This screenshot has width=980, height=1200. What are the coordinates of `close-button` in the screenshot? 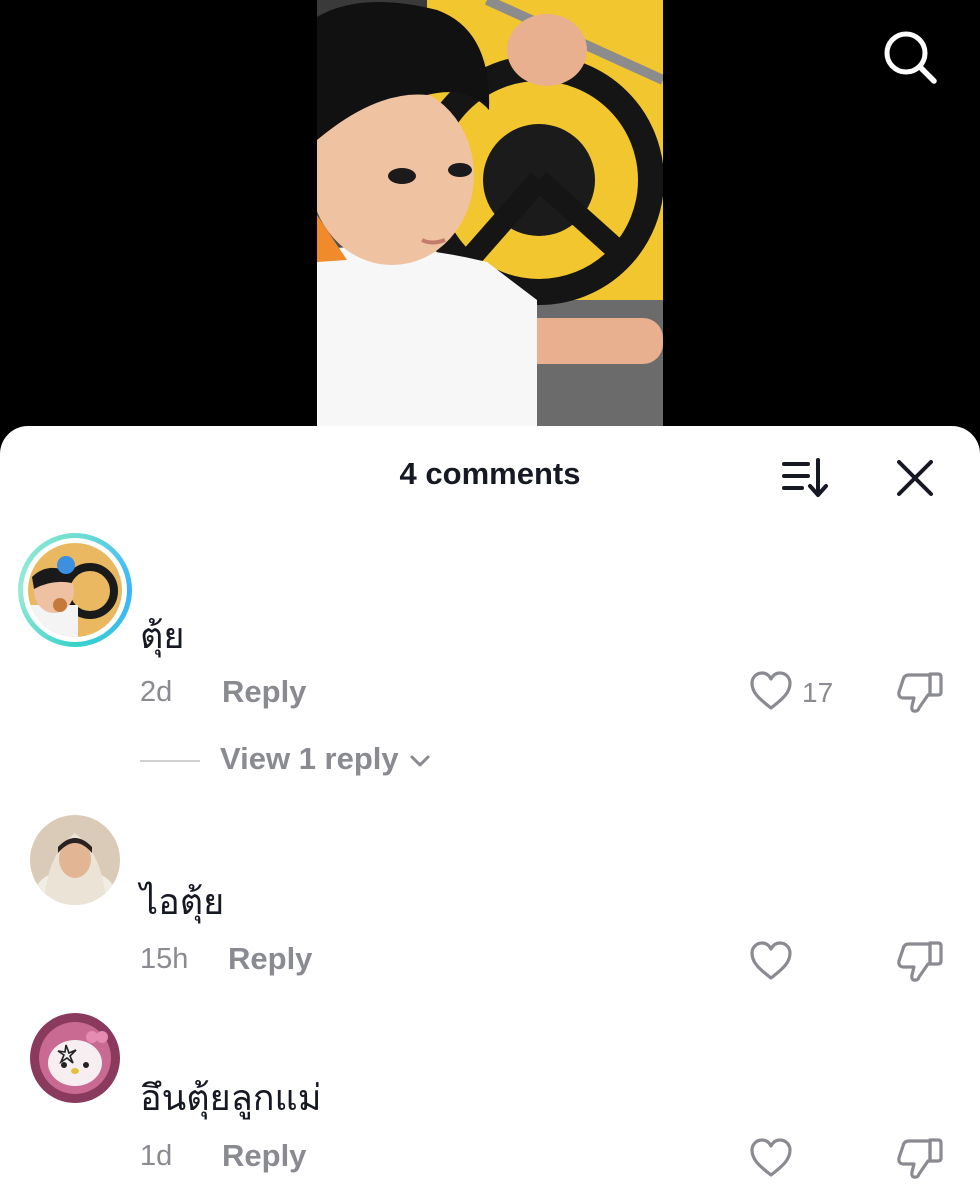 It's located at (915, 478).